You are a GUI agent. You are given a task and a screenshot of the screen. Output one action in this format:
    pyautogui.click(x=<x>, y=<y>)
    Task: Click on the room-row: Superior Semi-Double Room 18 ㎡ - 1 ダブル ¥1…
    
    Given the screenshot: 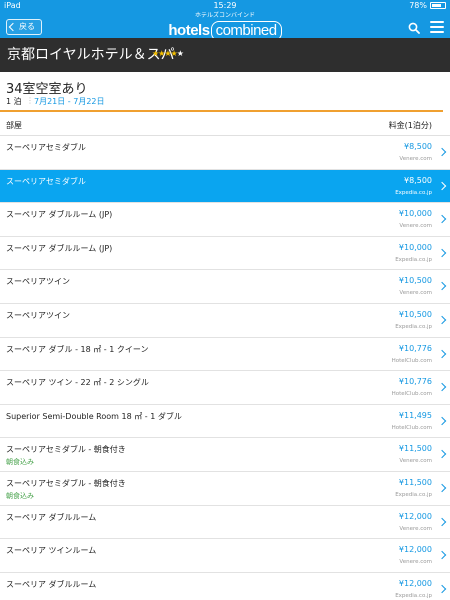 What is the action you would take?
    pyautogui.click(x=225, y=421)
    